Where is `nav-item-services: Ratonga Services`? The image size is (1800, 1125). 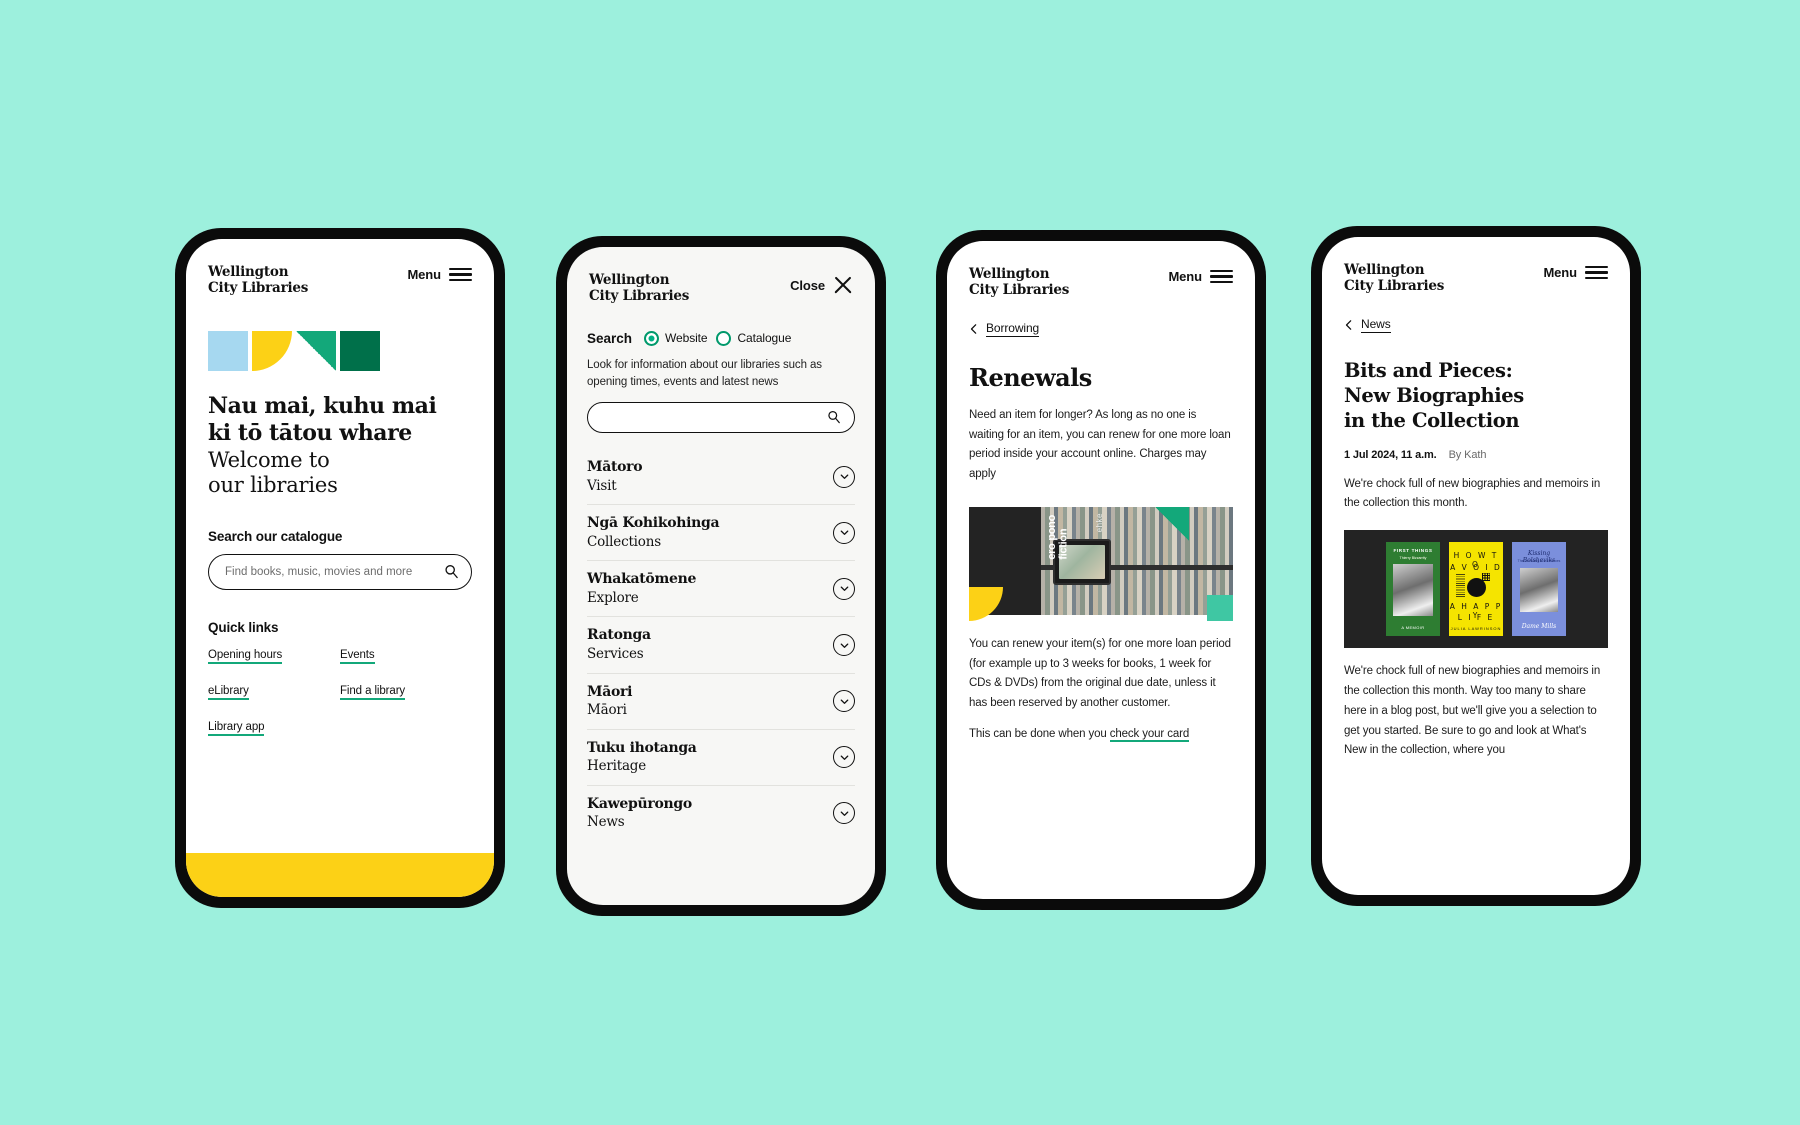
nav-item-services: Ratonga Services is located at coordinates (721, 644).